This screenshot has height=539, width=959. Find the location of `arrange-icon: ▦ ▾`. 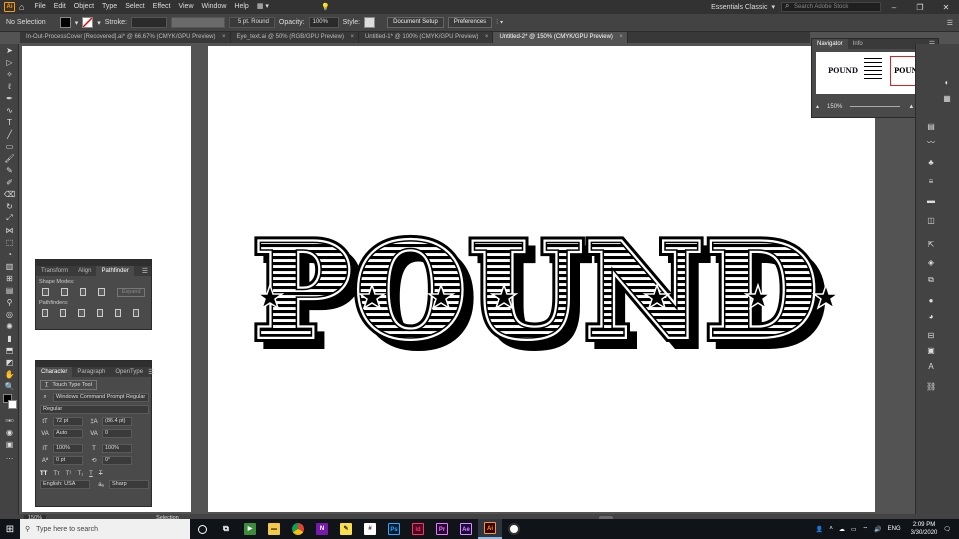

arrange-icon: ▦ ▾ is located at coordinates (263, 7).